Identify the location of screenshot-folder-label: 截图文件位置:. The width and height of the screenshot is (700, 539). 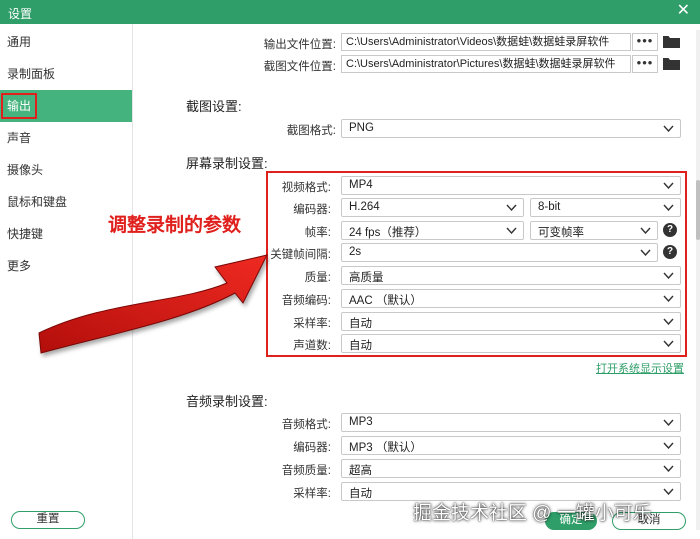
(299, 67).